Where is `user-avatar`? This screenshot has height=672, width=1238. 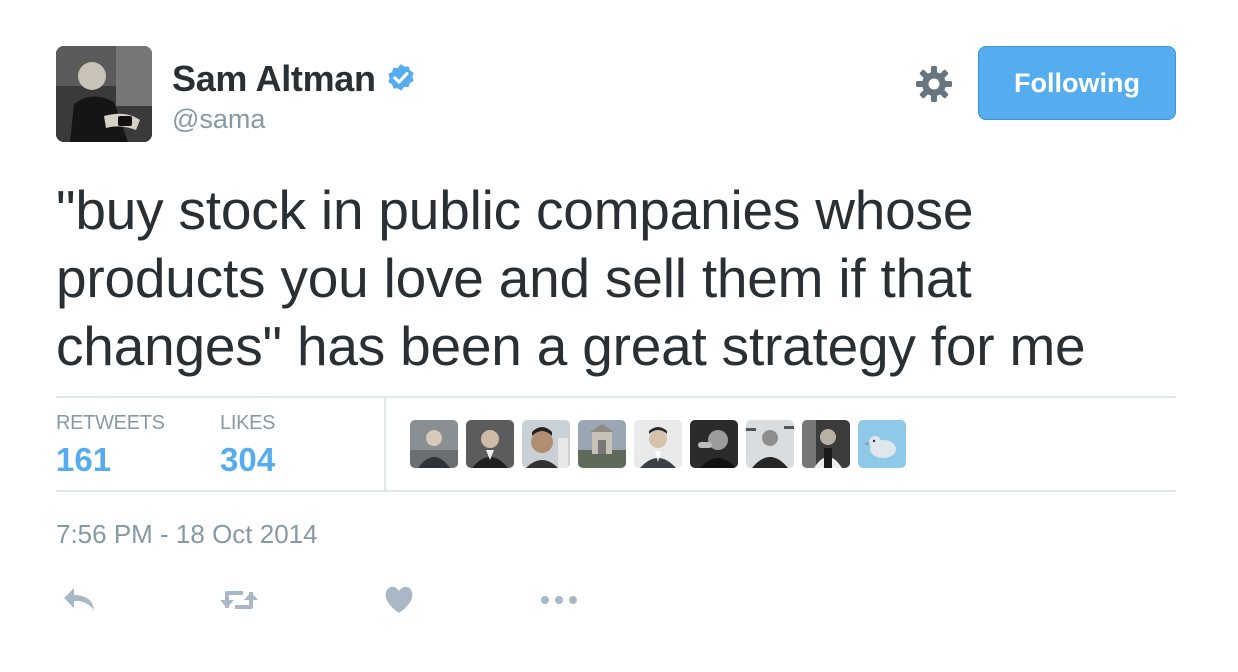 user-avatar is located at coordinates (104, 94).